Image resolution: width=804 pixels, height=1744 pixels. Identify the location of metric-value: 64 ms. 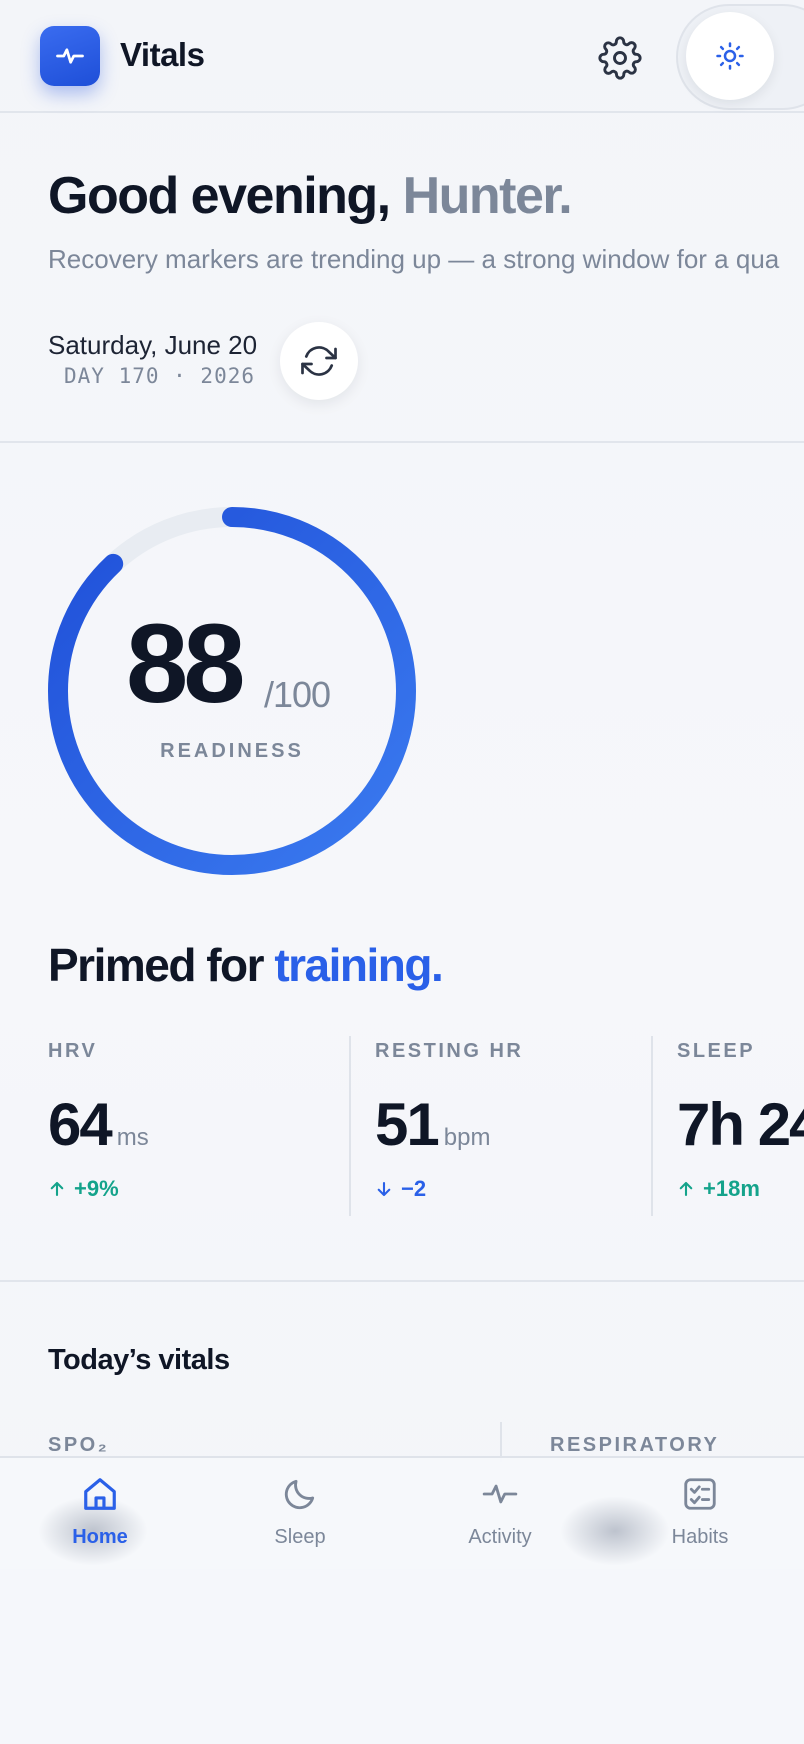
(98, 1124).